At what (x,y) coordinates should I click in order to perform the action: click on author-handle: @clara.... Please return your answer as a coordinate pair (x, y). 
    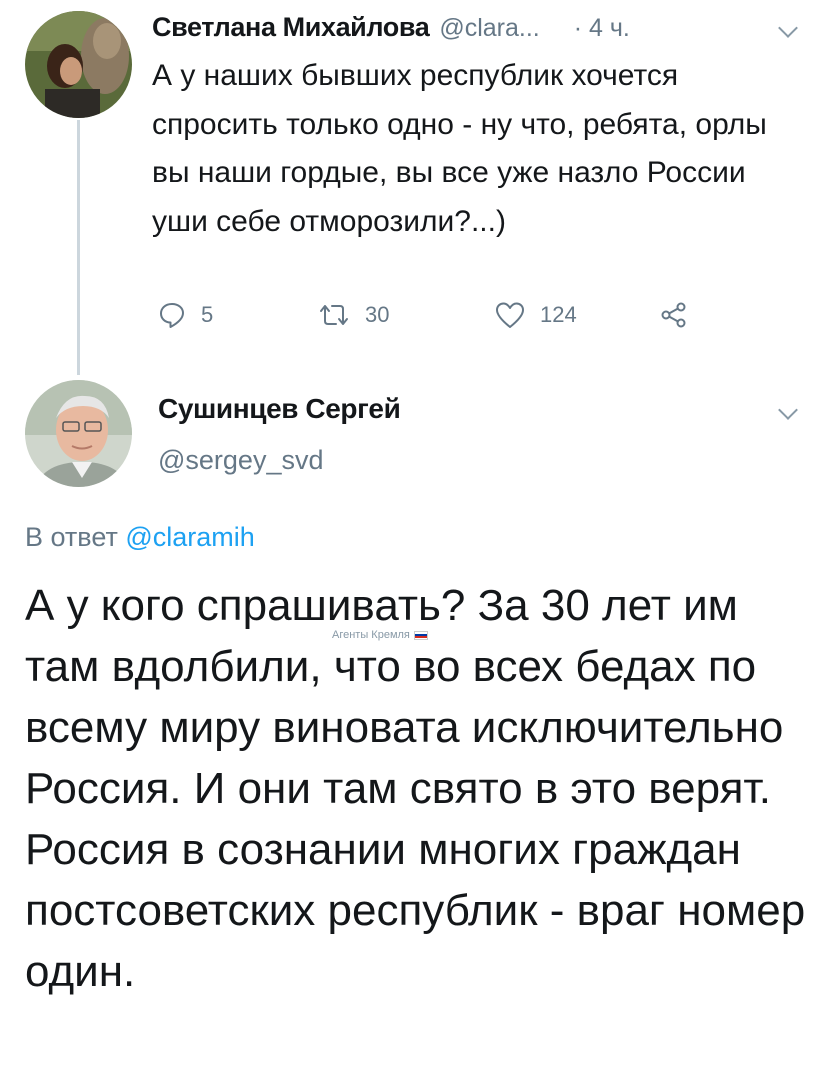
    Looking at the image, I should click on (489, 28).